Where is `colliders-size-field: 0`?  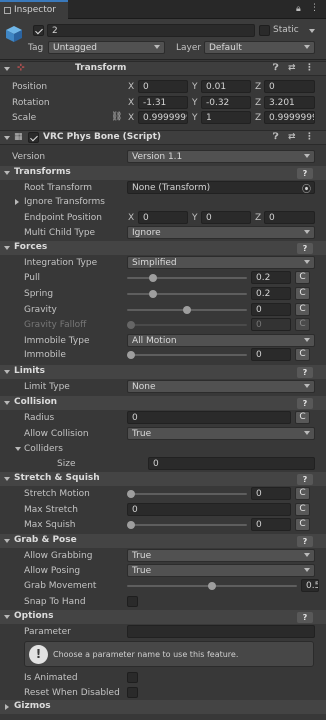
colliders-size-field: 0 is located at coordinates (231, 463).